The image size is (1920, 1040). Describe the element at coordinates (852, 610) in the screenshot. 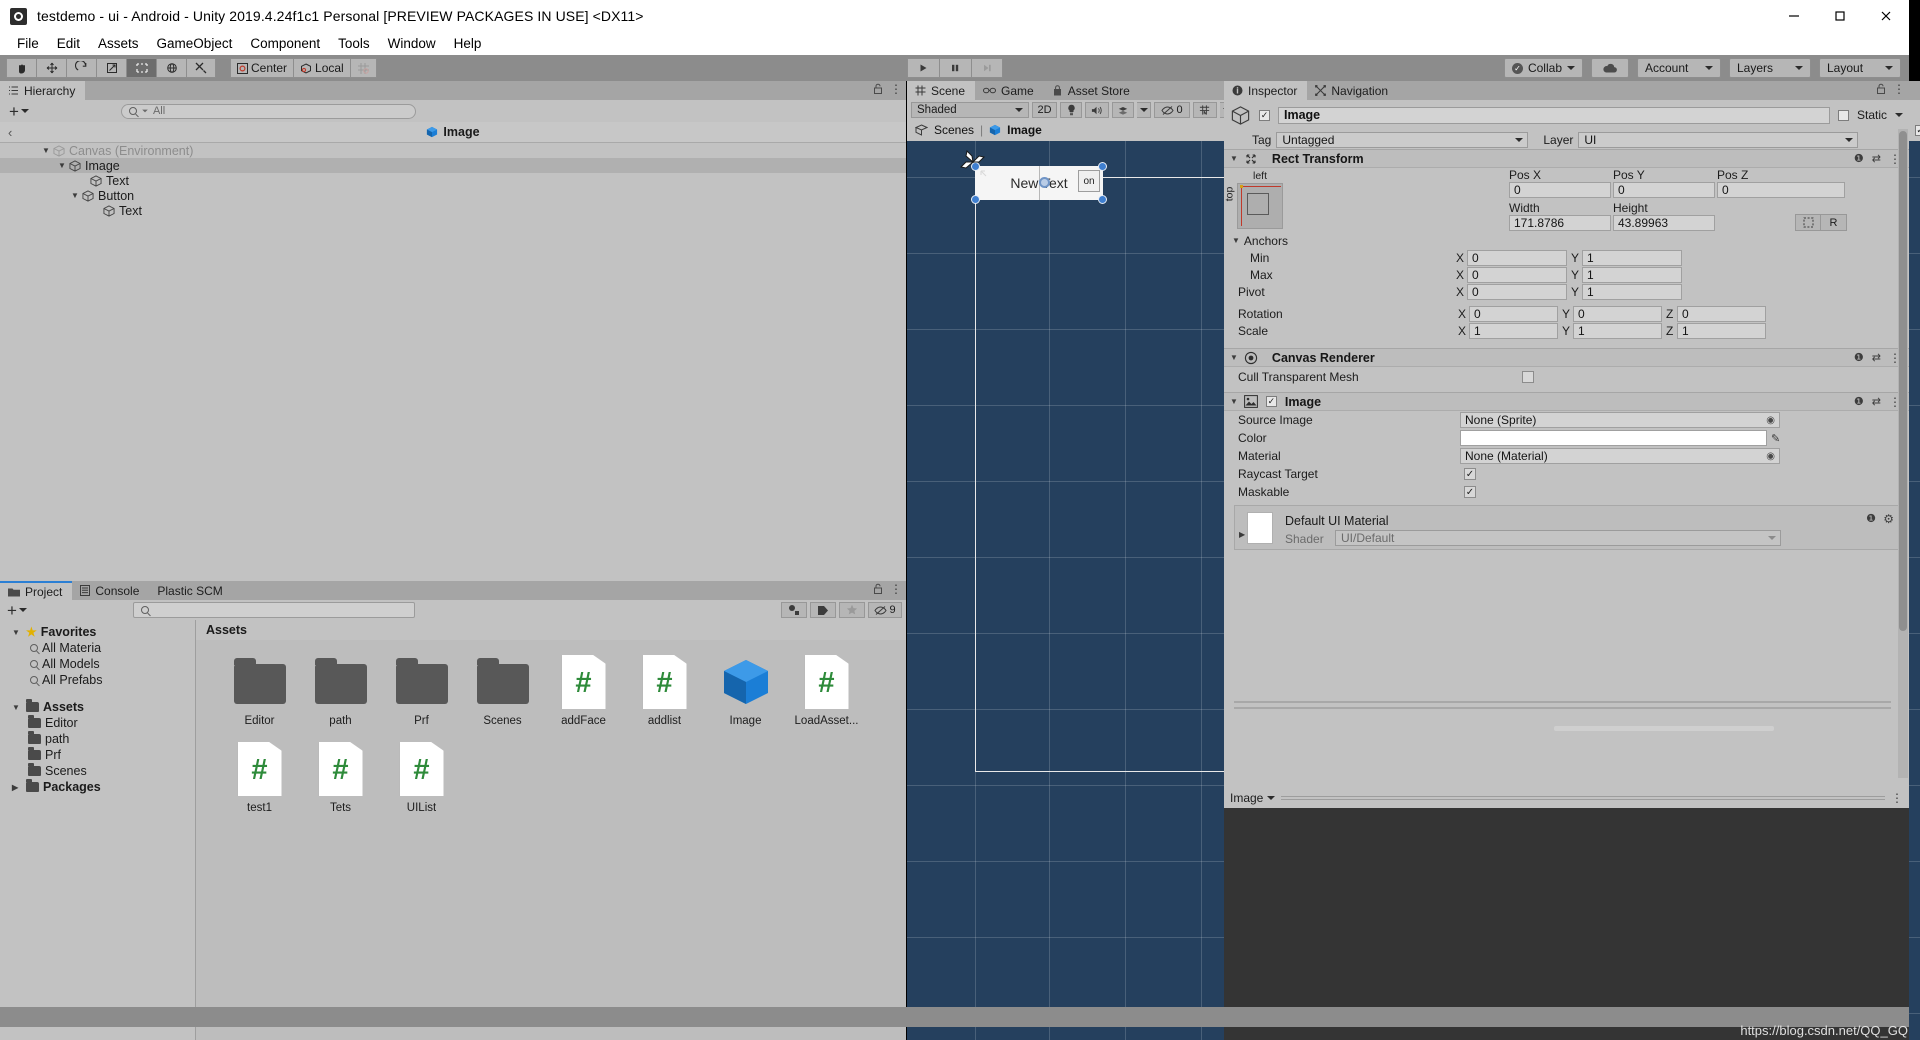

I see `filter-favorite-icon` at that location.